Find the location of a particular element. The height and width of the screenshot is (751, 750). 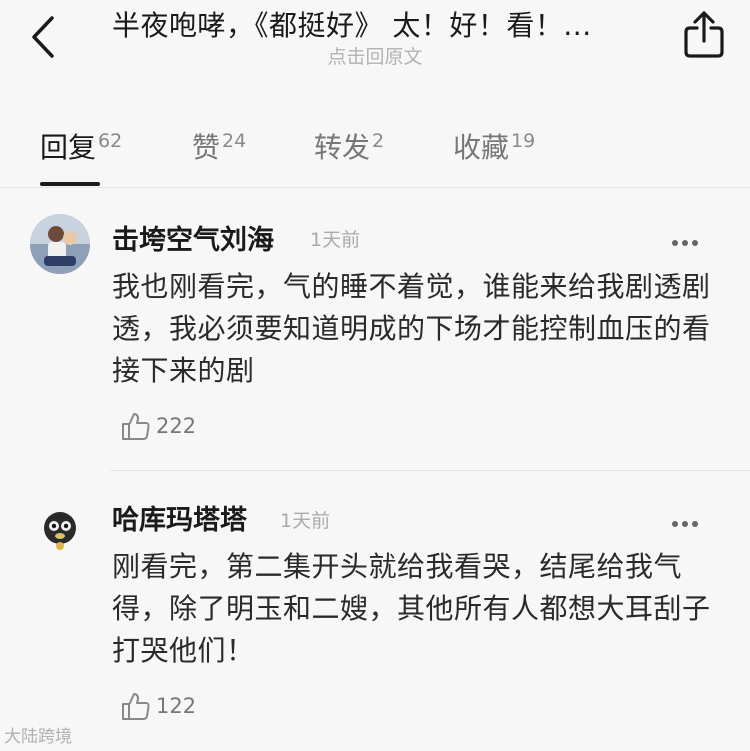

comment-divider is located at coordinates (430, 470).